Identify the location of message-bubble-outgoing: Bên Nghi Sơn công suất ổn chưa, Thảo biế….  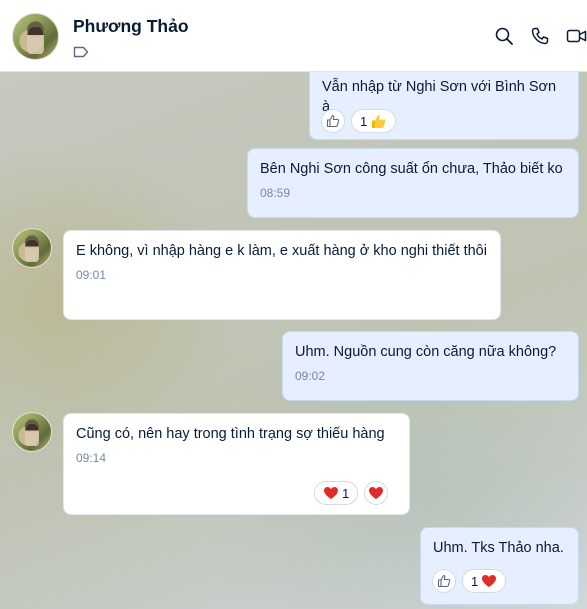
(413, 183).